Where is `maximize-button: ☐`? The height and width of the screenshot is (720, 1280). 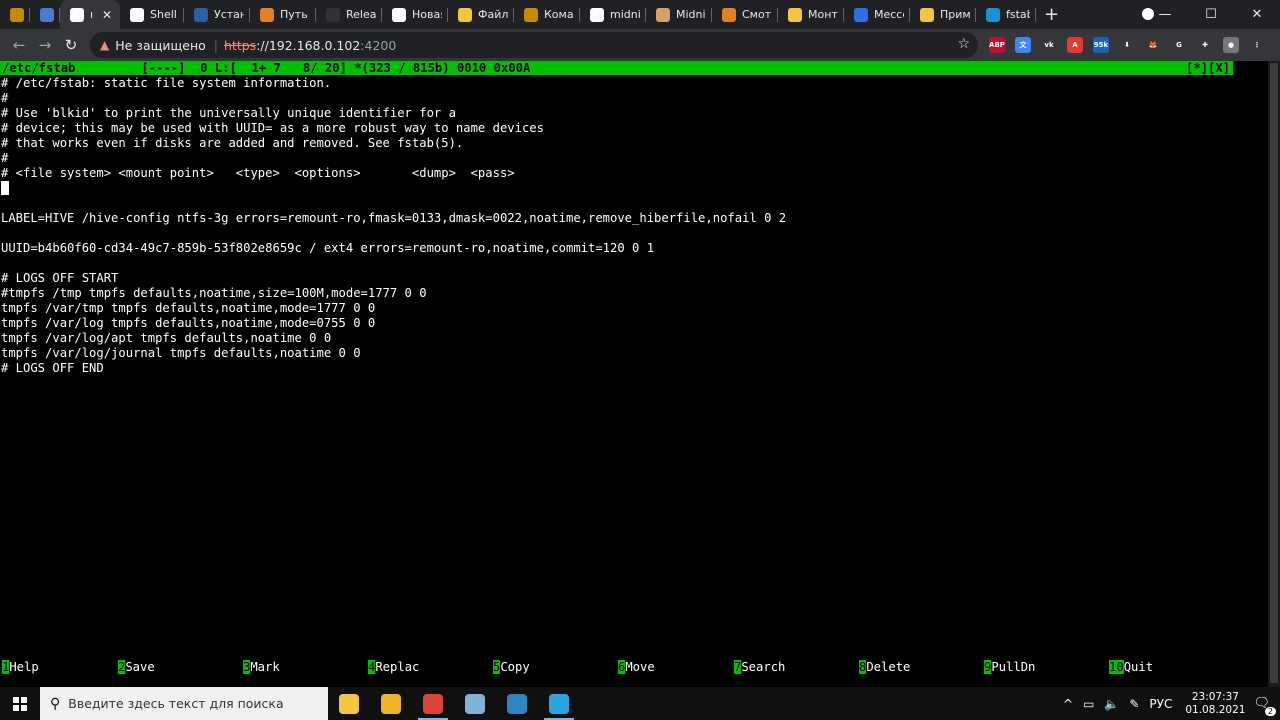 maximize-button: ☐ is located at coordinates (1211, 14).